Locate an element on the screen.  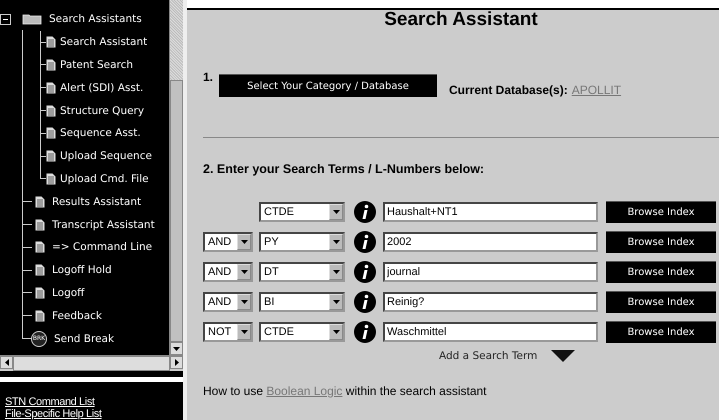
operator-dropdown: NOT is located at coordinates (228, 332).